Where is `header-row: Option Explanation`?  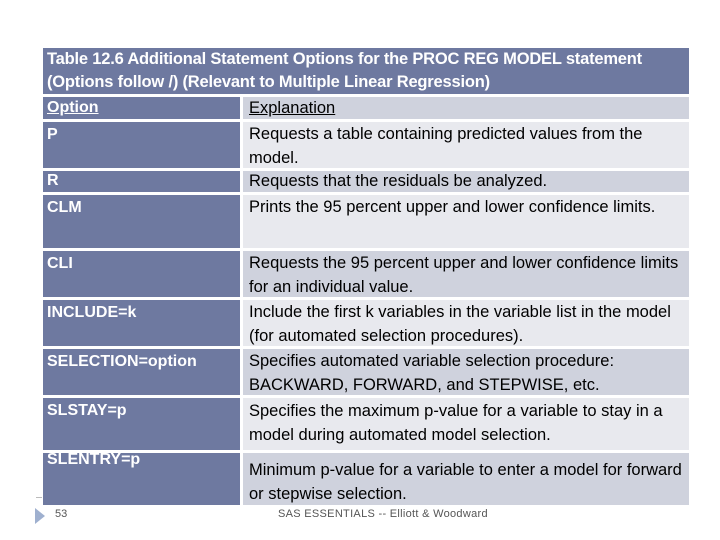 header-row: Option Explanation is located at coordinates (366, 108).